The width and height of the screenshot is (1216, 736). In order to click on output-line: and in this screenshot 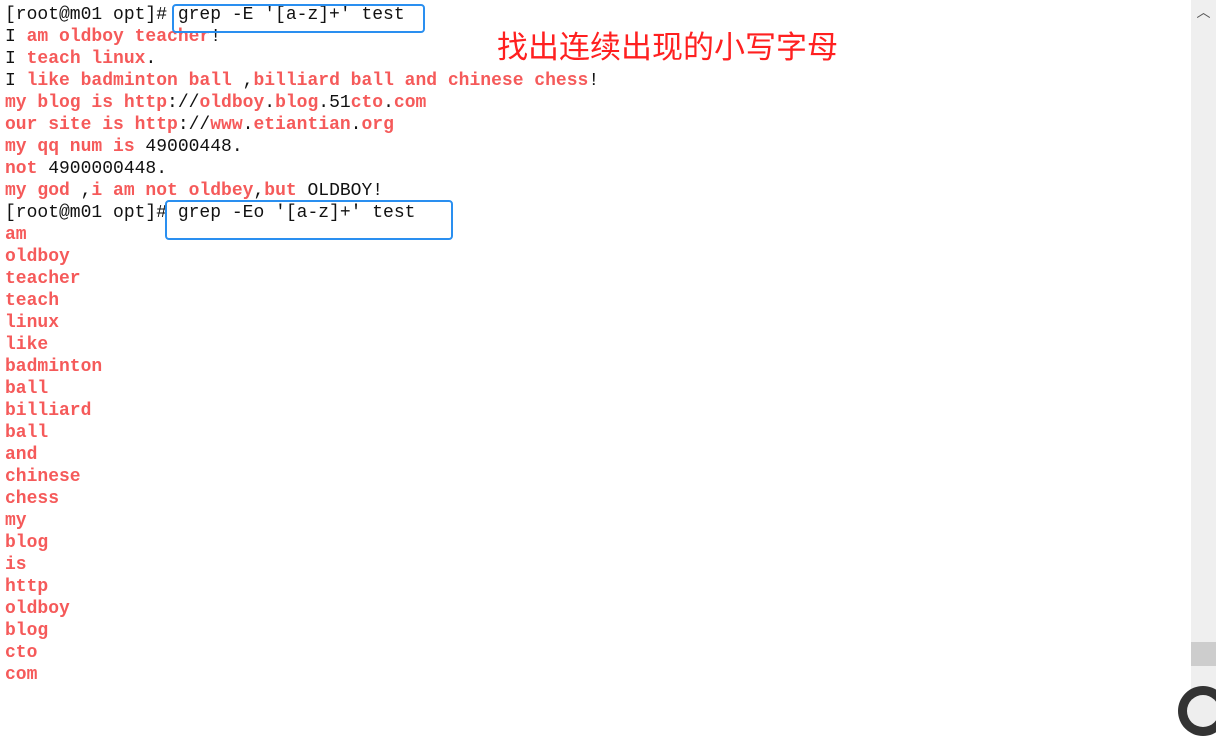, I will do `click(302, 455)`.